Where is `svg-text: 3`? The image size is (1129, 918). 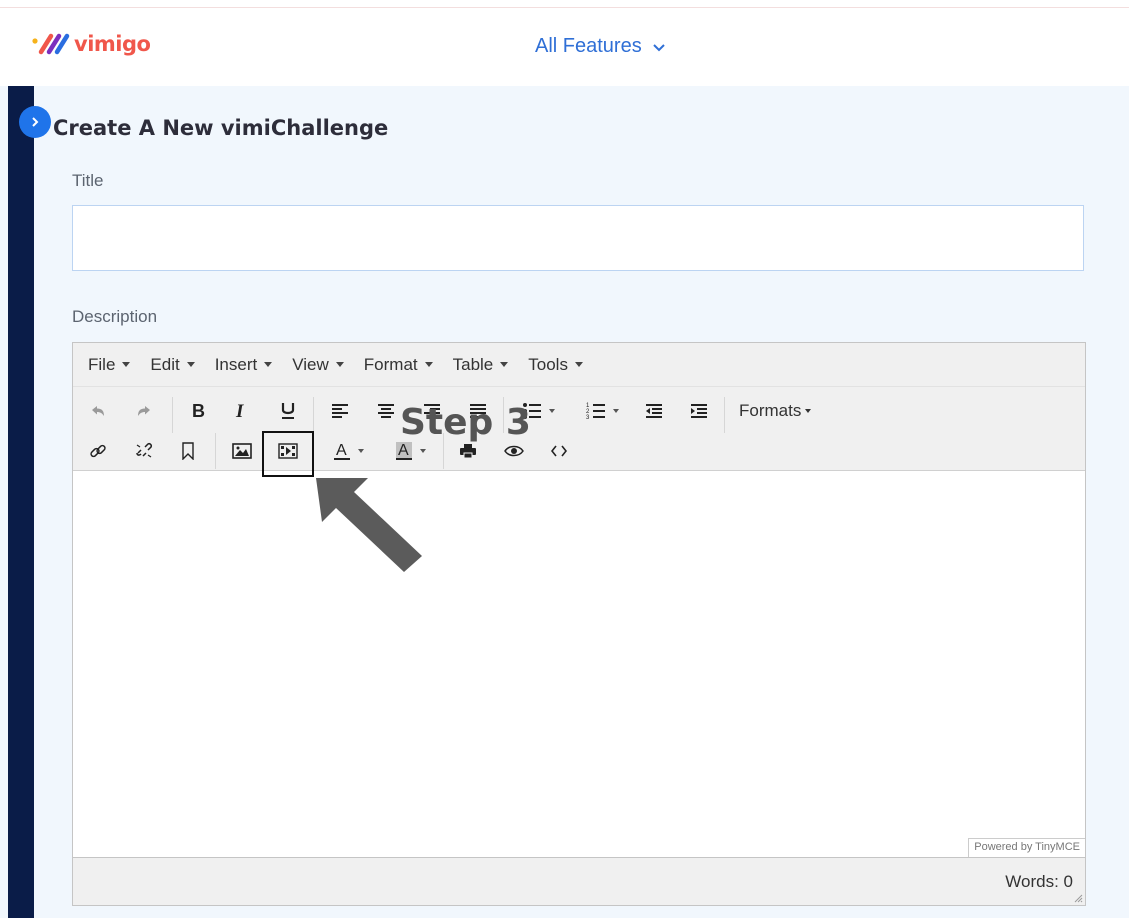
svg-text: 3 is located at coordinates (588, 417).